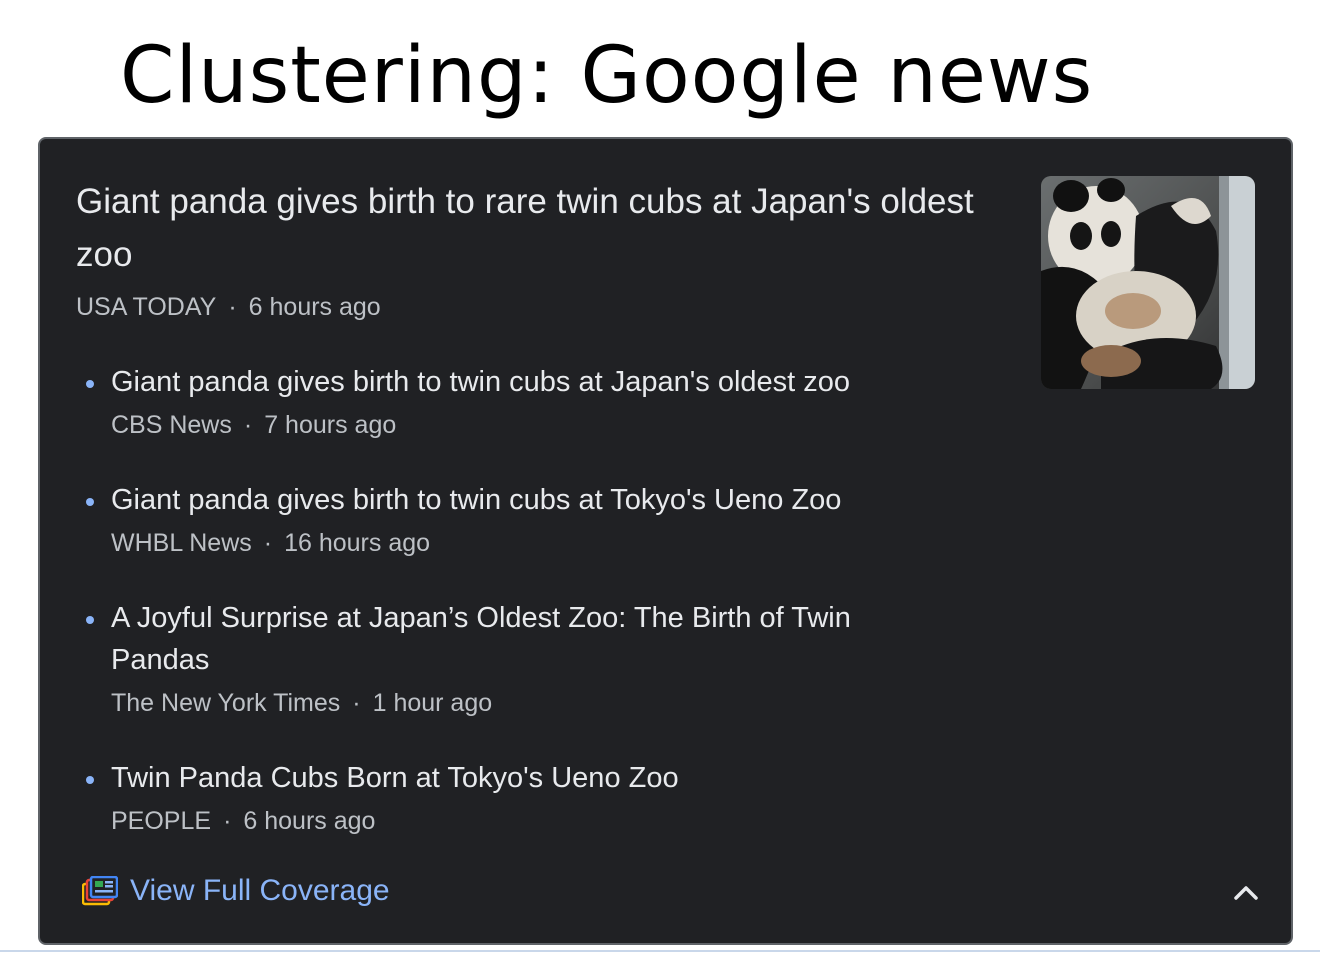 The image size is (1320, 954). I want to click on collapse-button, so click(1246, 893).